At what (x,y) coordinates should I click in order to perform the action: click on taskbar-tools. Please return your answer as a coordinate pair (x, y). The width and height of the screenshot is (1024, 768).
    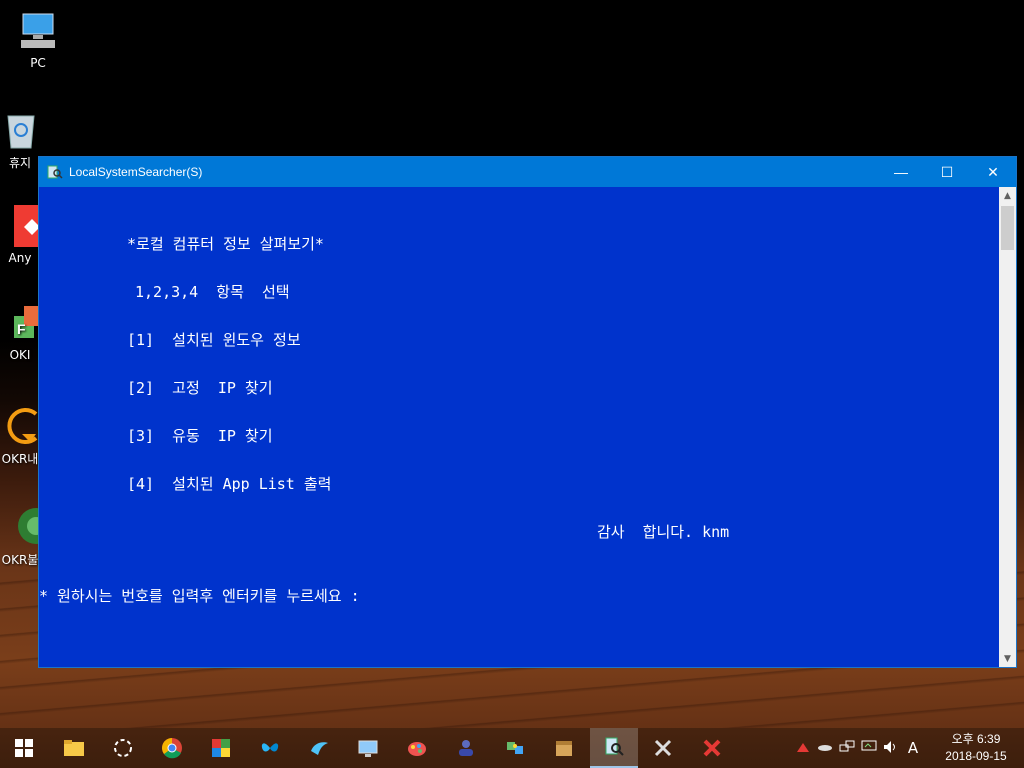
    Looking at the image, I should click on (663, 748).